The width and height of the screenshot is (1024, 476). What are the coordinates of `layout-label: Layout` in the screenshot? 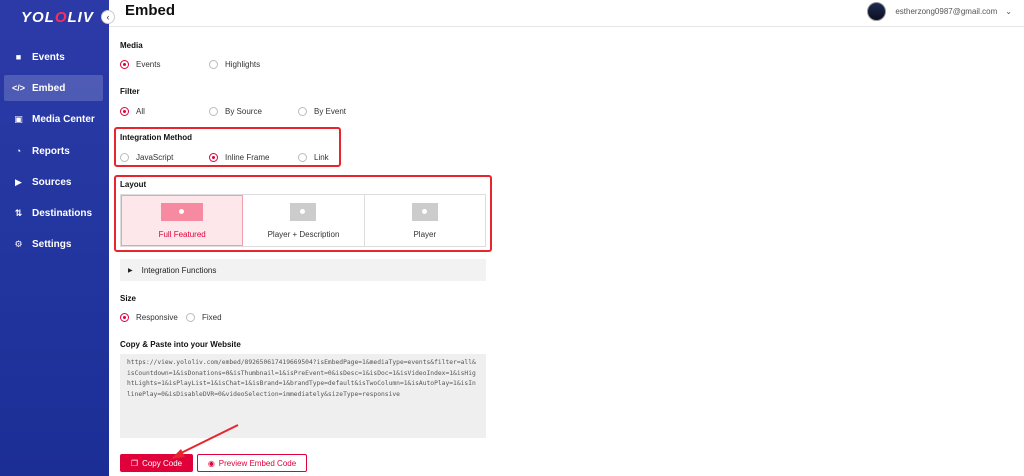 It's located at (133, 184).